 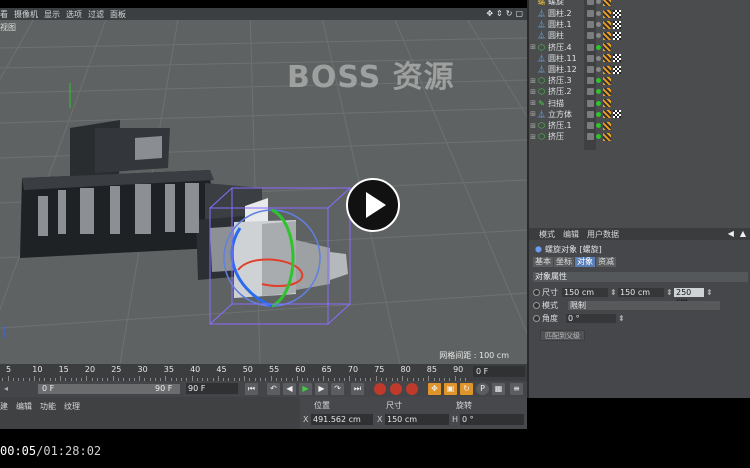 I want to click on menu-filter: 过滤, so click(x=96, y=14).